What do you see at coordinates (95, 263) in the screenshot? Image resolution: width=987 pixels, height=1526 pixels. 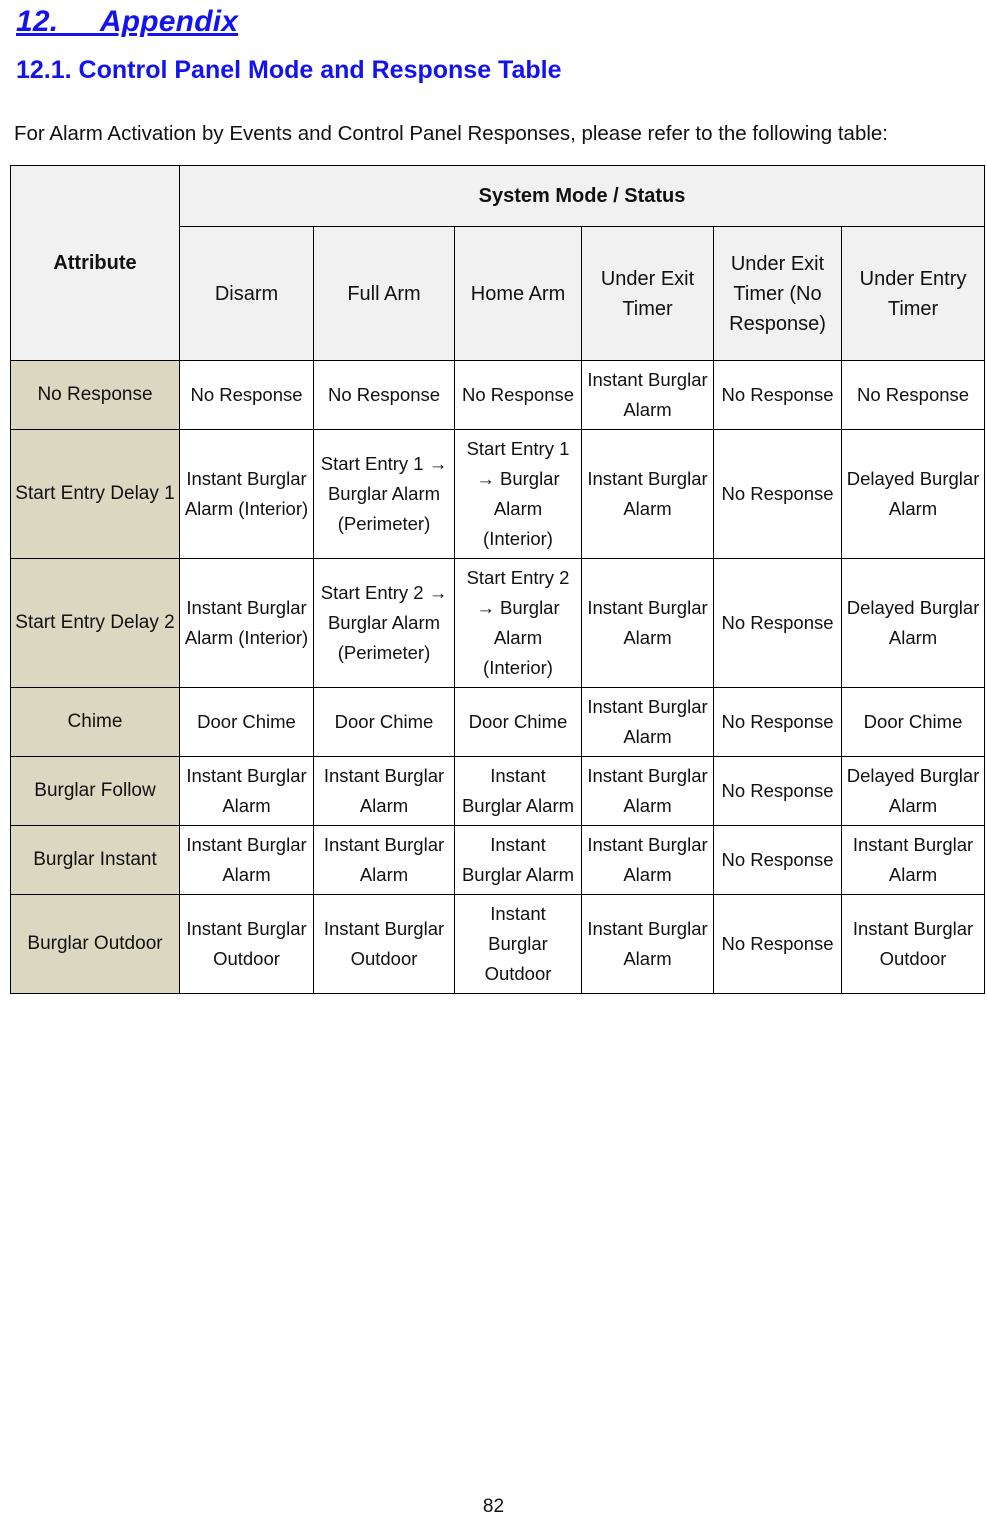 I see `header-attribute: Attribute` at bounding box center [95, 263].